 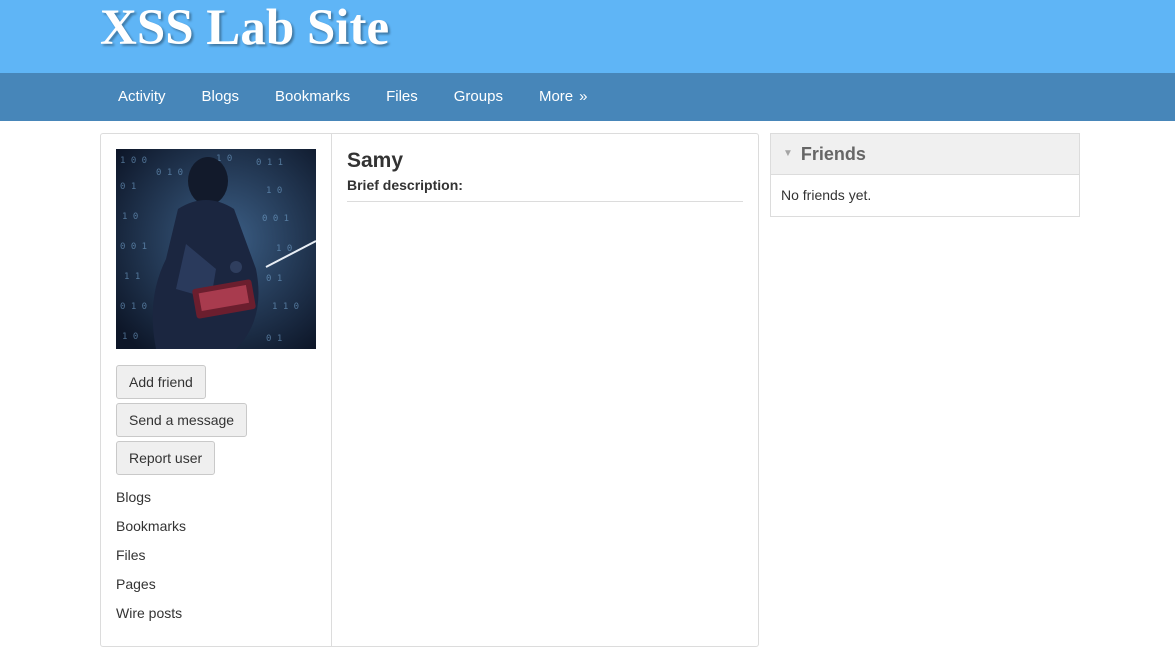 What do you see at coordinates (545, 188) in the screenshot?
I see `brief-description-label: Brief description:` at bounding box center [545, 188].